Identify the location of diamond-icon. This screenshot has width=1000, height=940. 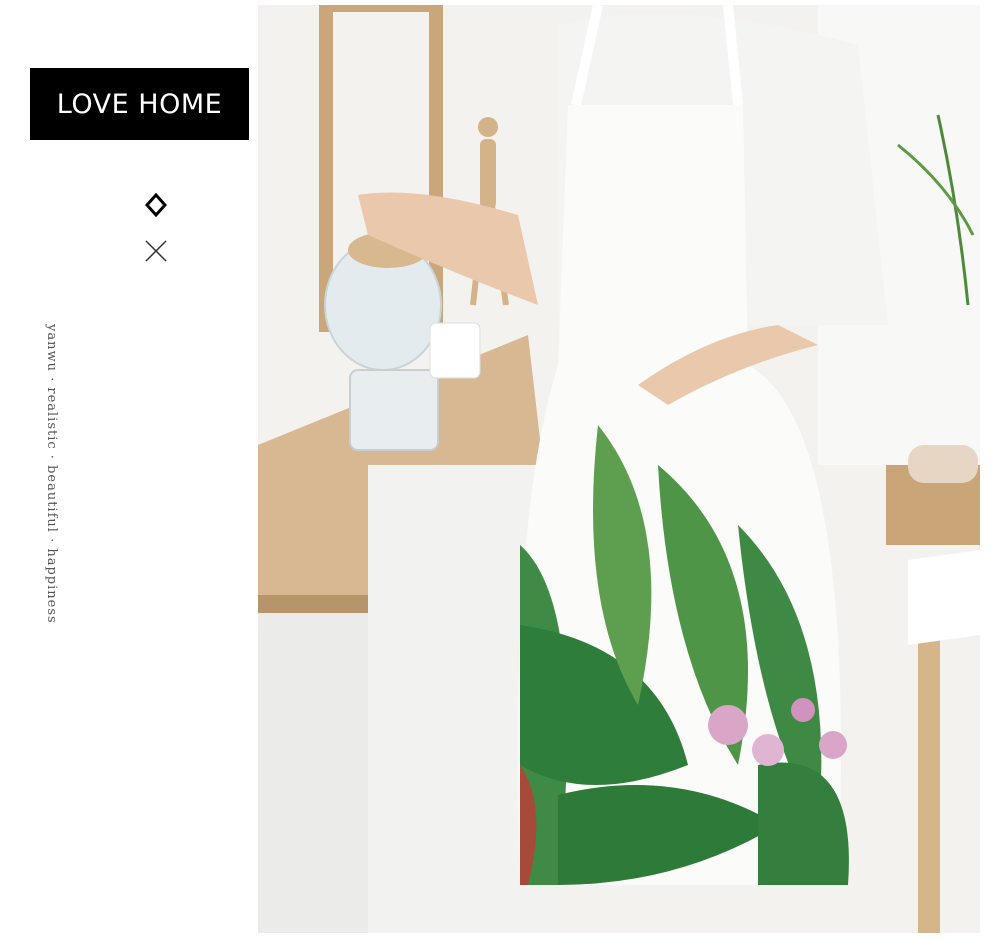
(156, 205).